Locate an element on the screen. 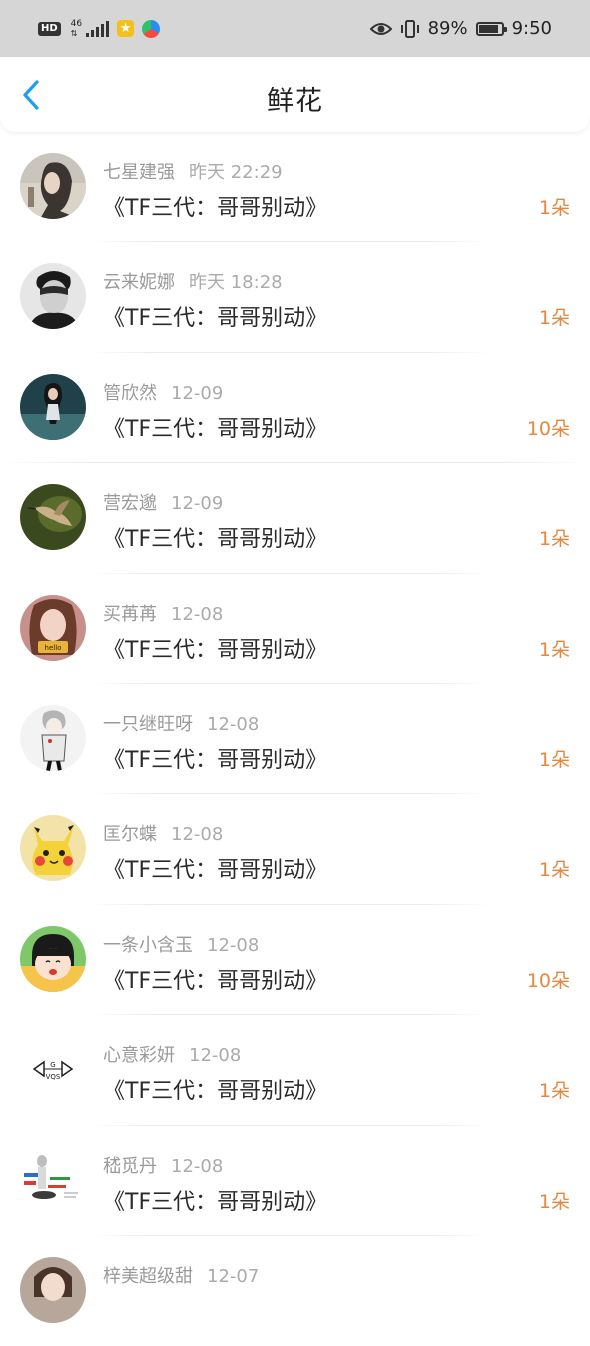 The image size is (590, 1346). list-item: 一条小含玉 12-08 《TF三代：哥哥别动》 10朵 is located at coordinates (295, 960).